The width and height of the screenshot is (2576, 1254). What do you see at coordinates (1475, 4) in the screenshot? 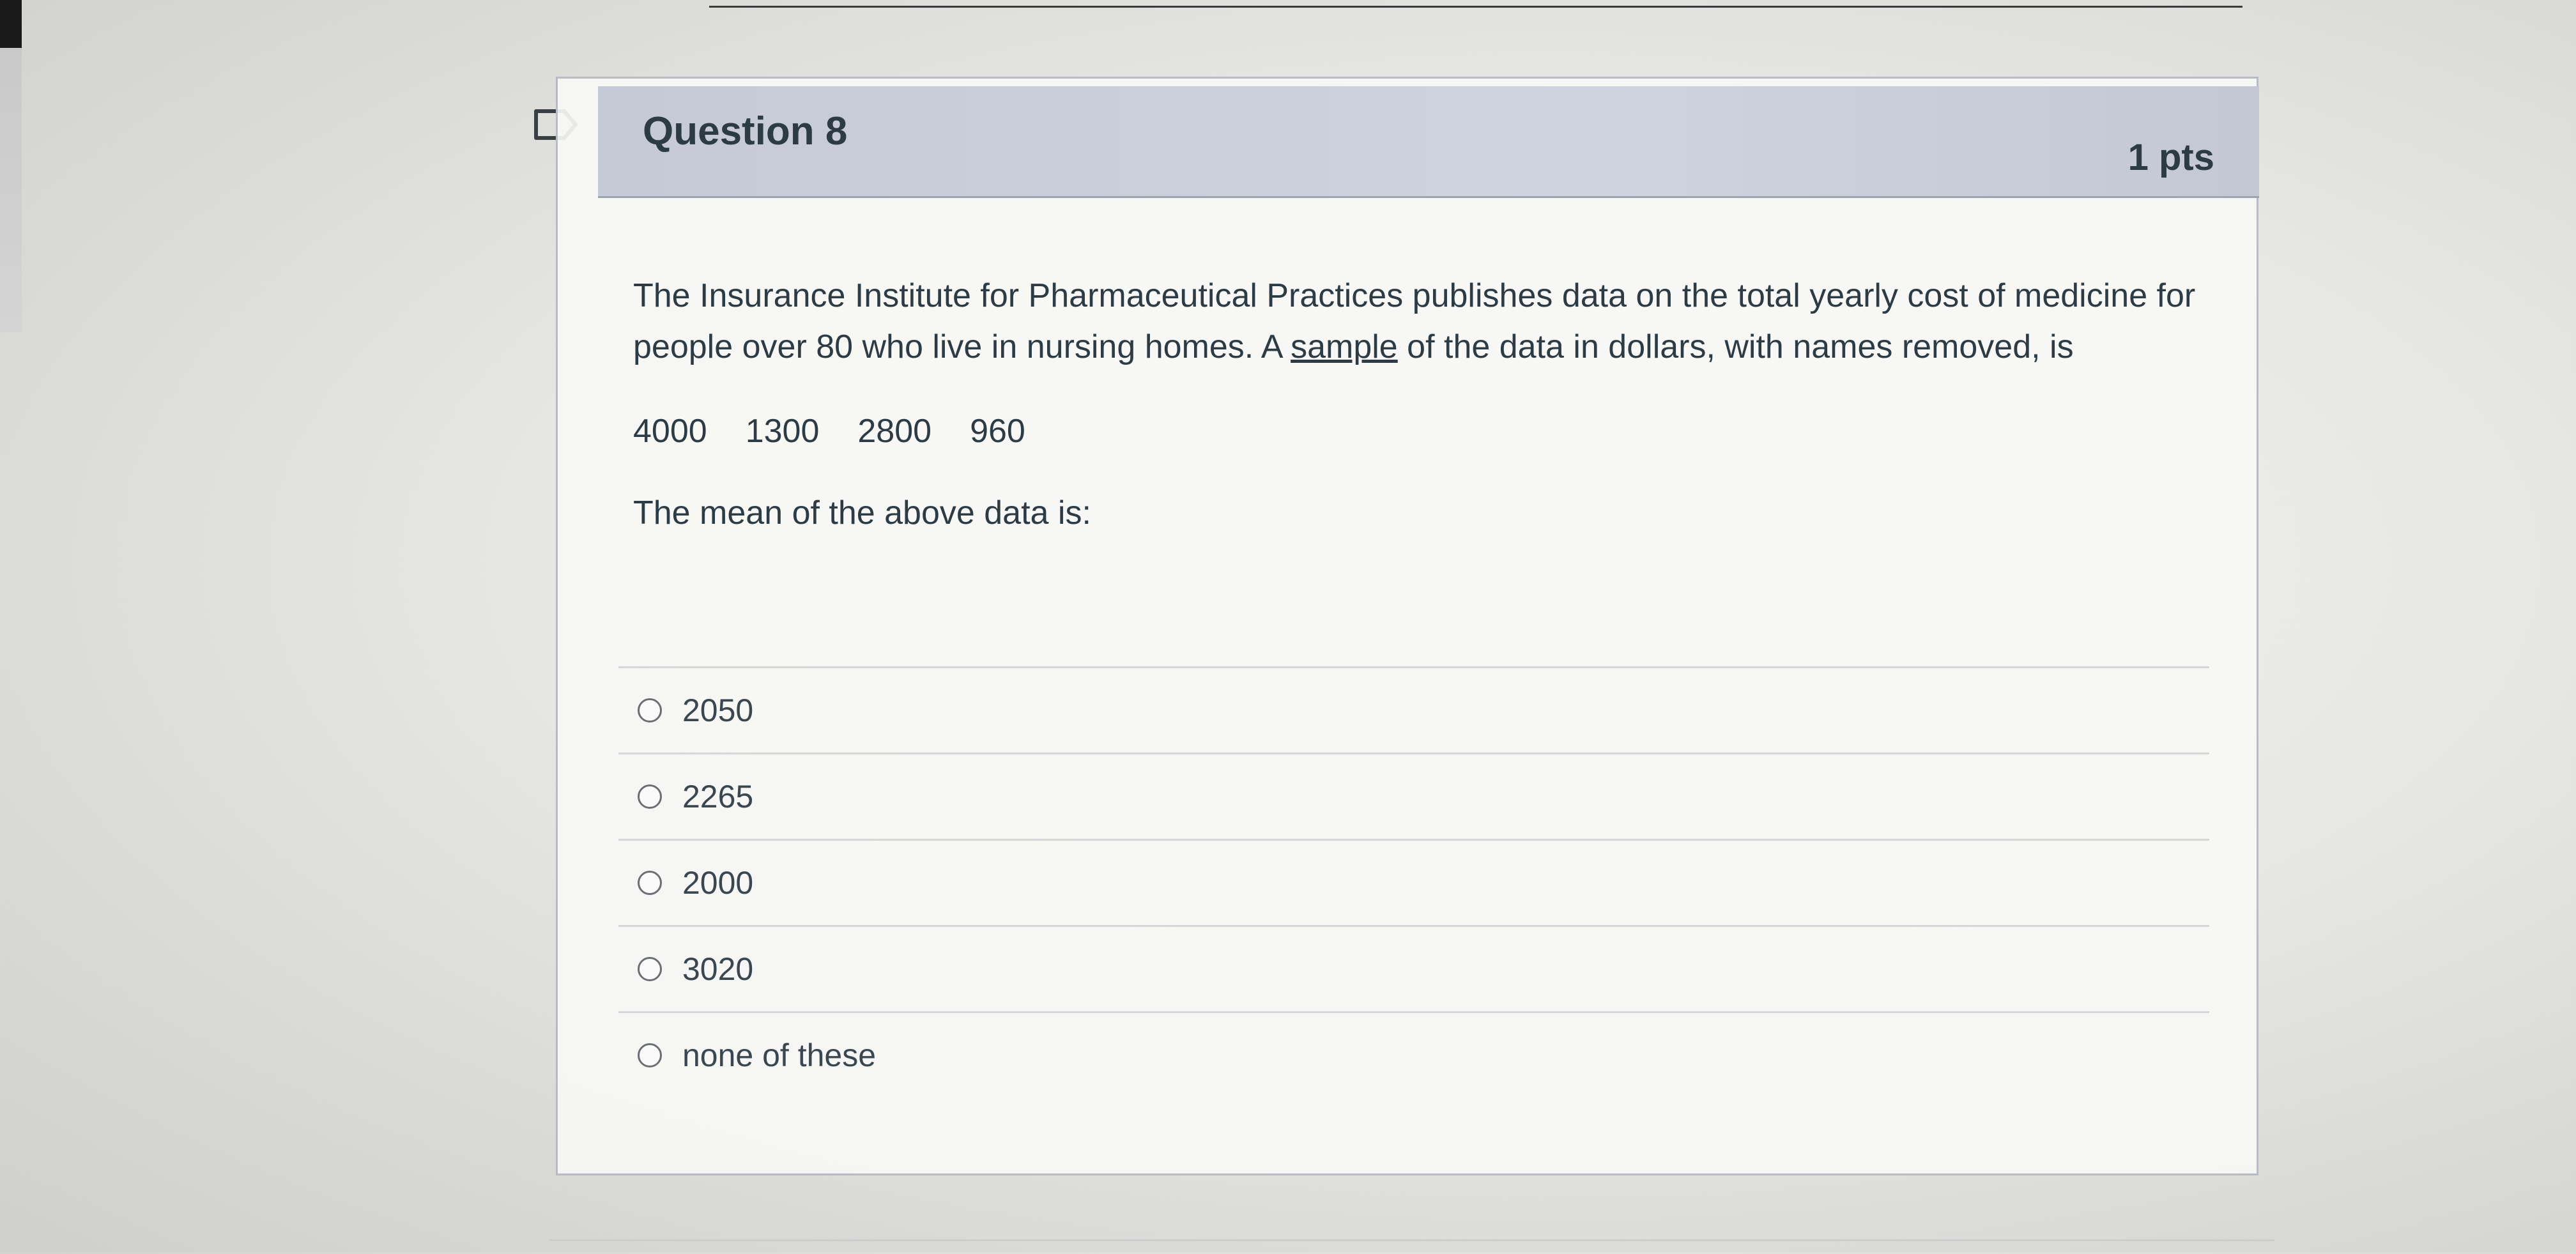
I see `top-divider` at bounding box center [1475, 4].